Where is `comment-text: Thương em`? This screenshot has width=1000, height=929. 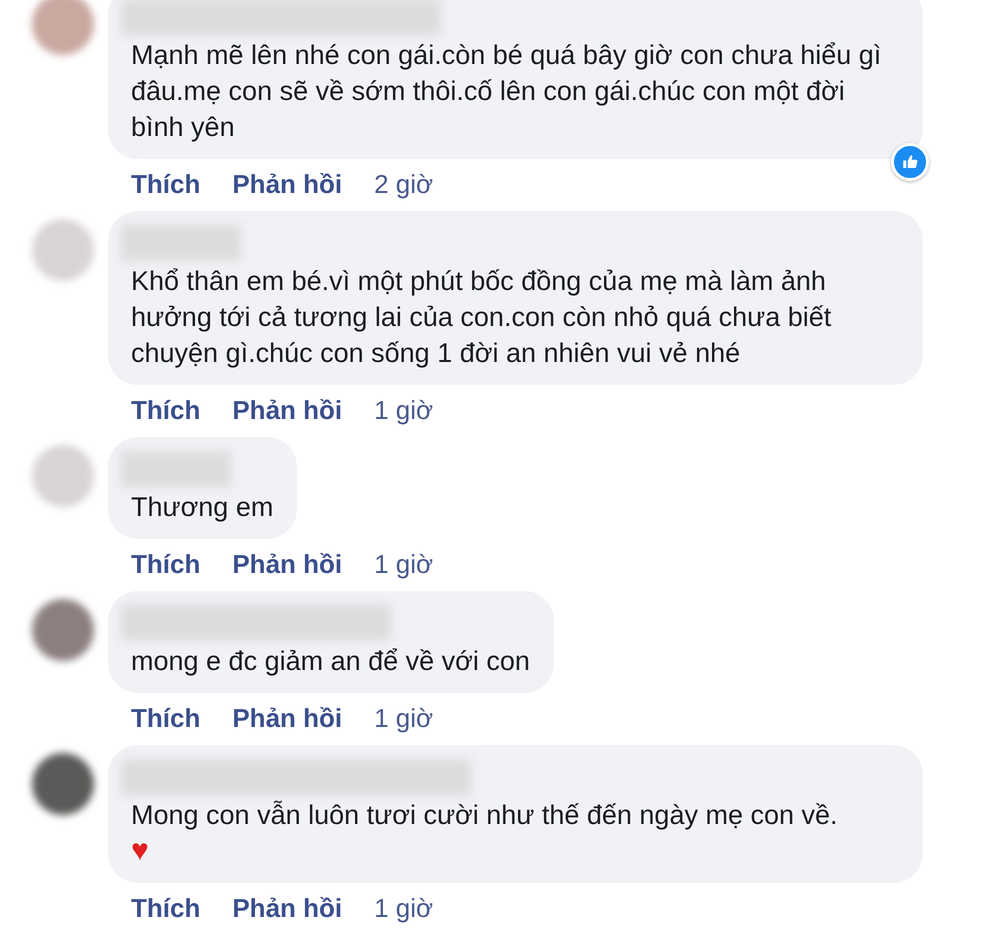
comment-text: Thương em is located at coordinates (202, 507).